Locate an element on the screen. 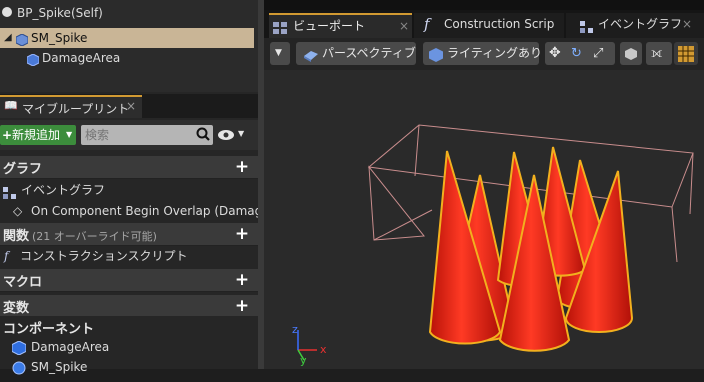 This screenshot has width=704, height=382. perspective-cube-icon is located at coordinates (310, 54).